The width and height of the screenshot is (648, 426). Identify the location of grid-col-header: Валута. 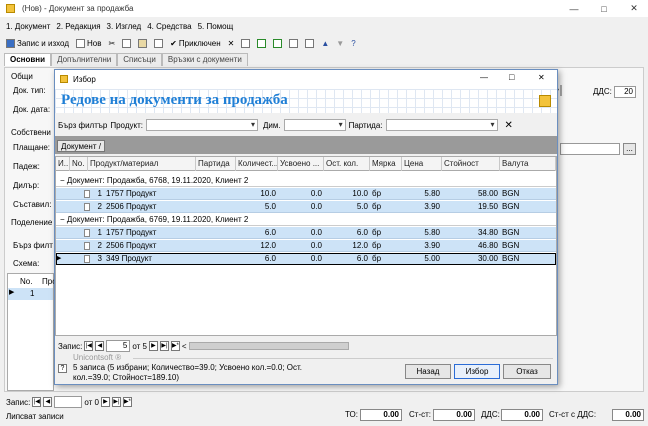
(528, 164).